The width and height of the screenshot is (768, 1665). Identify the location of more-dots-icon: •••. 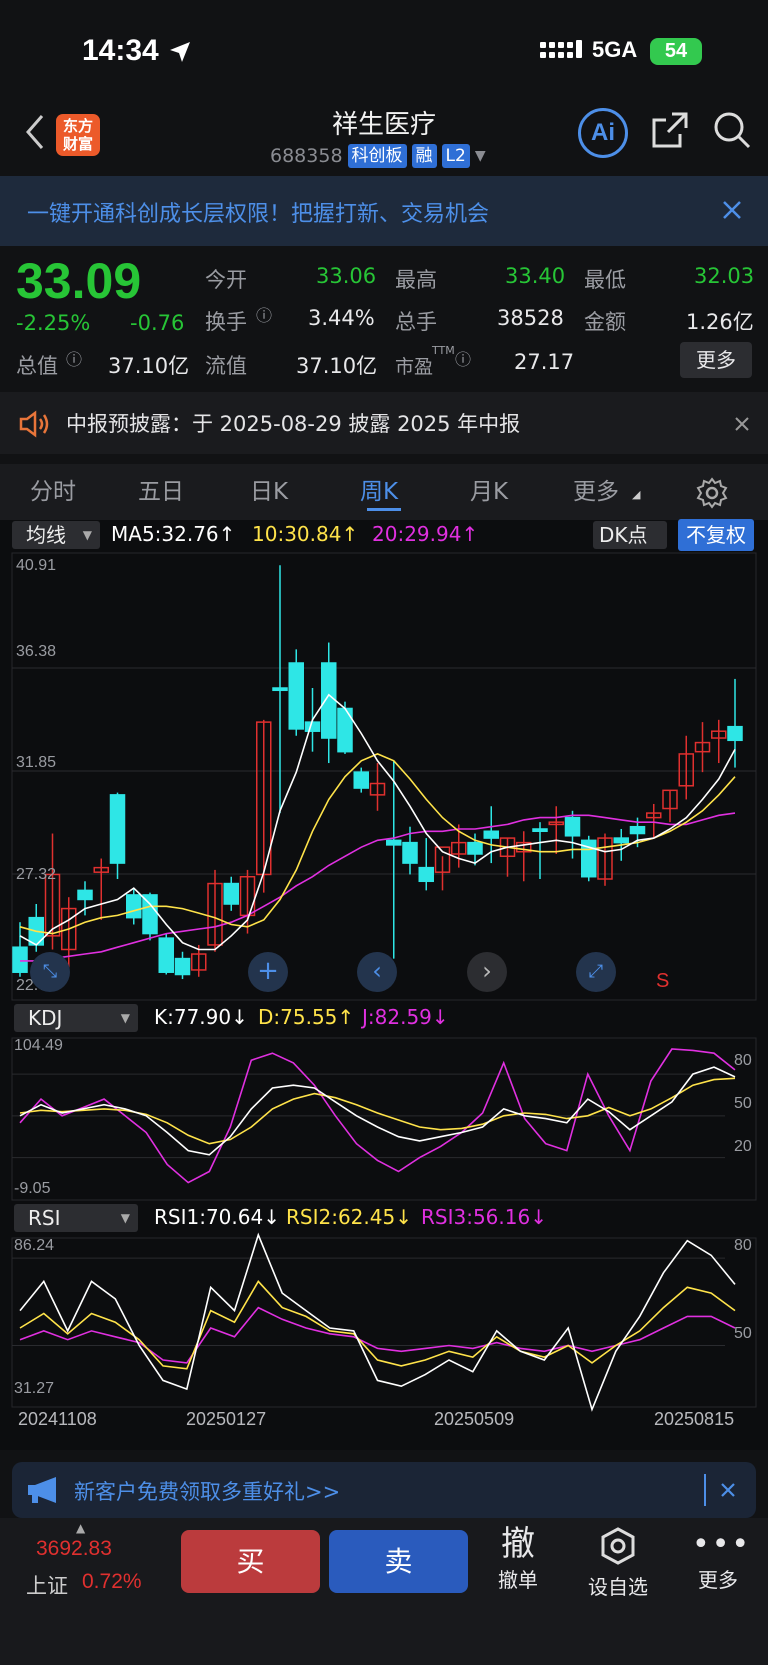
(722, 1544).